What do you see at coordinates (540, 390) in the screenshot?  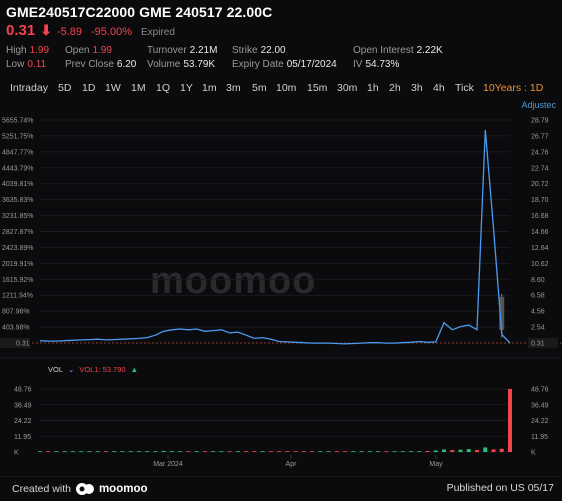 I see `volume-right-tick: 48.76` at bounding box center [540, 390].